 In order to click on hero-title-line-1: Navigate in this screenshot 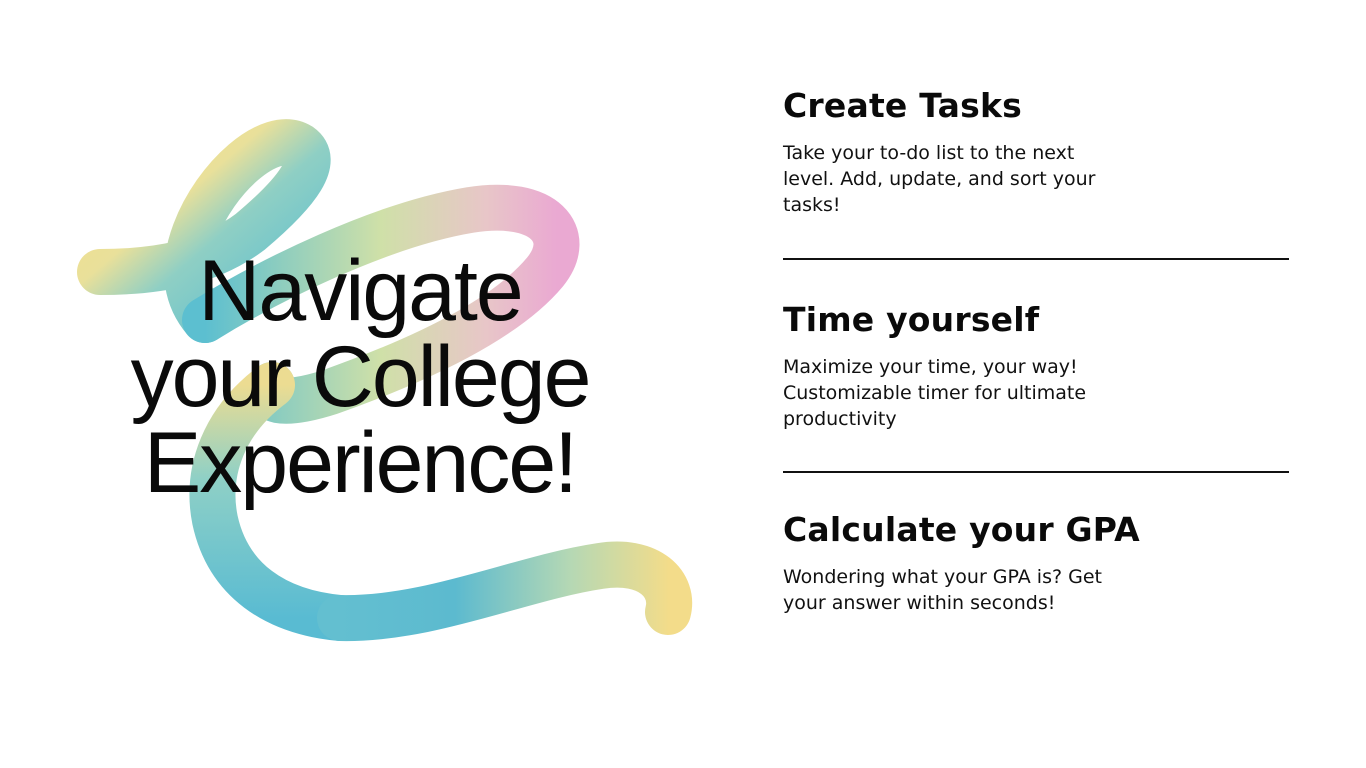, I will do `click(360, 291)`.